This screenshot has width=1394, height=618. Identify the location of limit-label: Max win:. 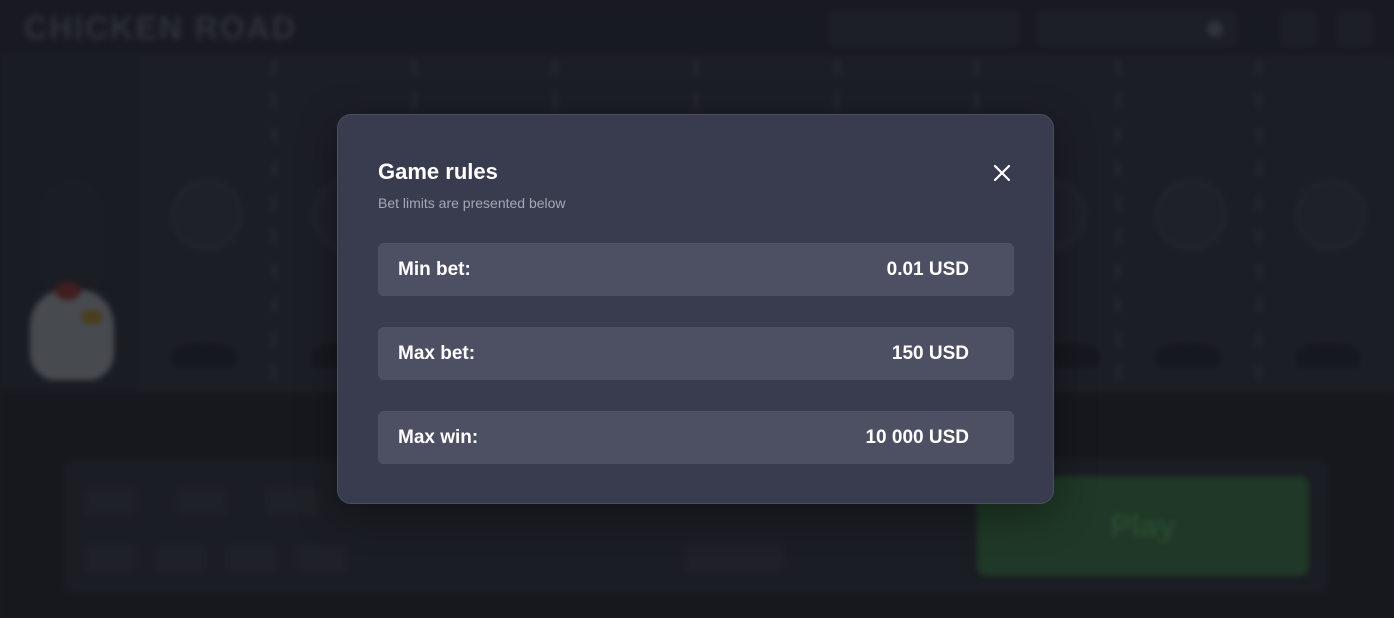
(438, 437).